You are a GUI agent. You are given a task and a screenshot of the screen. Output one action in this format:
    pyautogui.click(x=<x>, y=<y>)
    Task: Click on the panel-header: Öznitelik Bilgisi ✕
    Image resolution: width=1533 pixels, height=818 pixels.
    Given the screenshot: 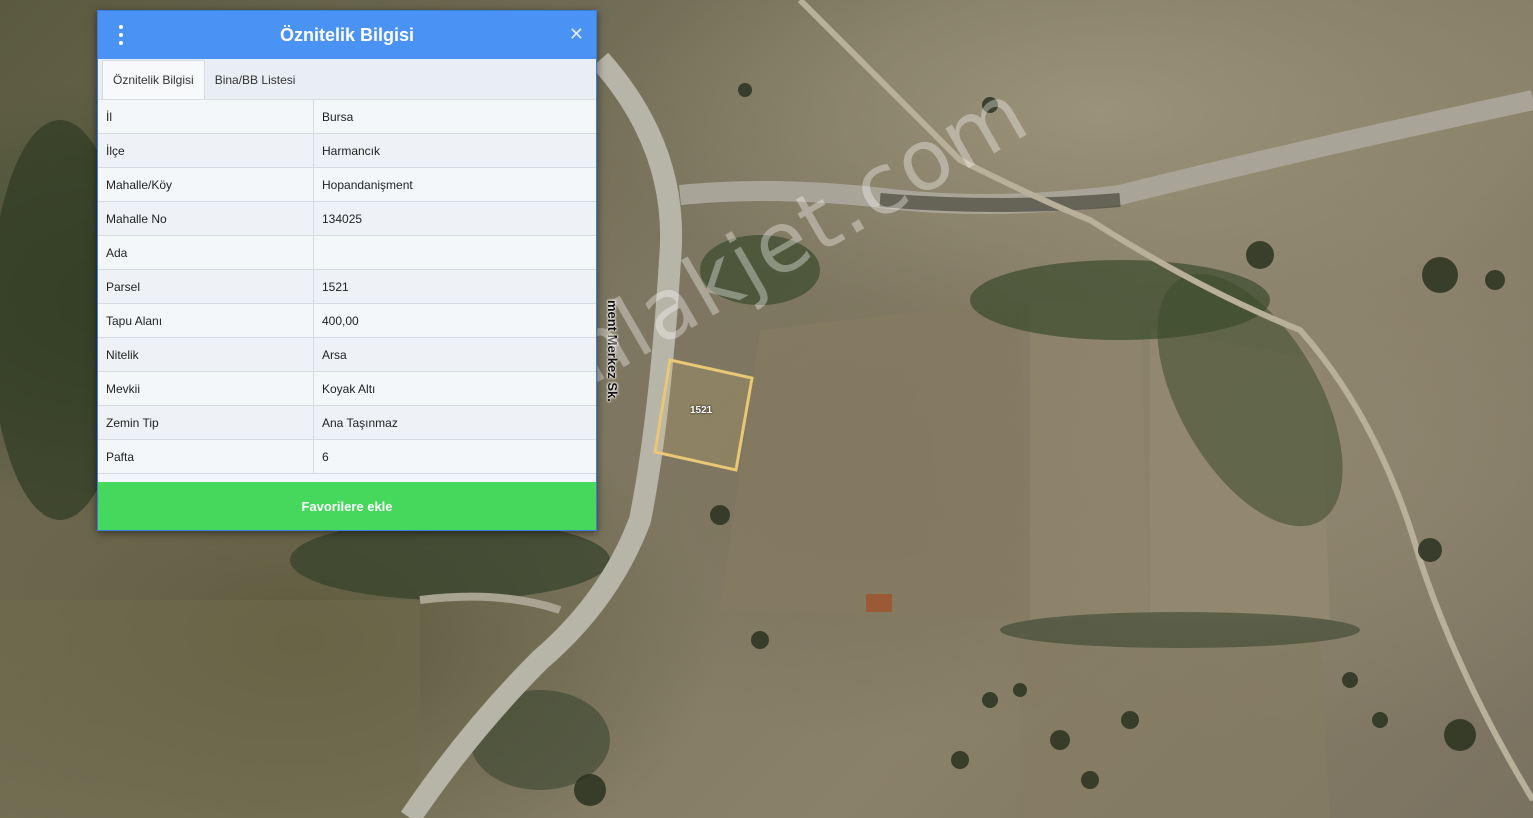 What is the action you would take?
    pyautogui.click(x=347, y=35)
    